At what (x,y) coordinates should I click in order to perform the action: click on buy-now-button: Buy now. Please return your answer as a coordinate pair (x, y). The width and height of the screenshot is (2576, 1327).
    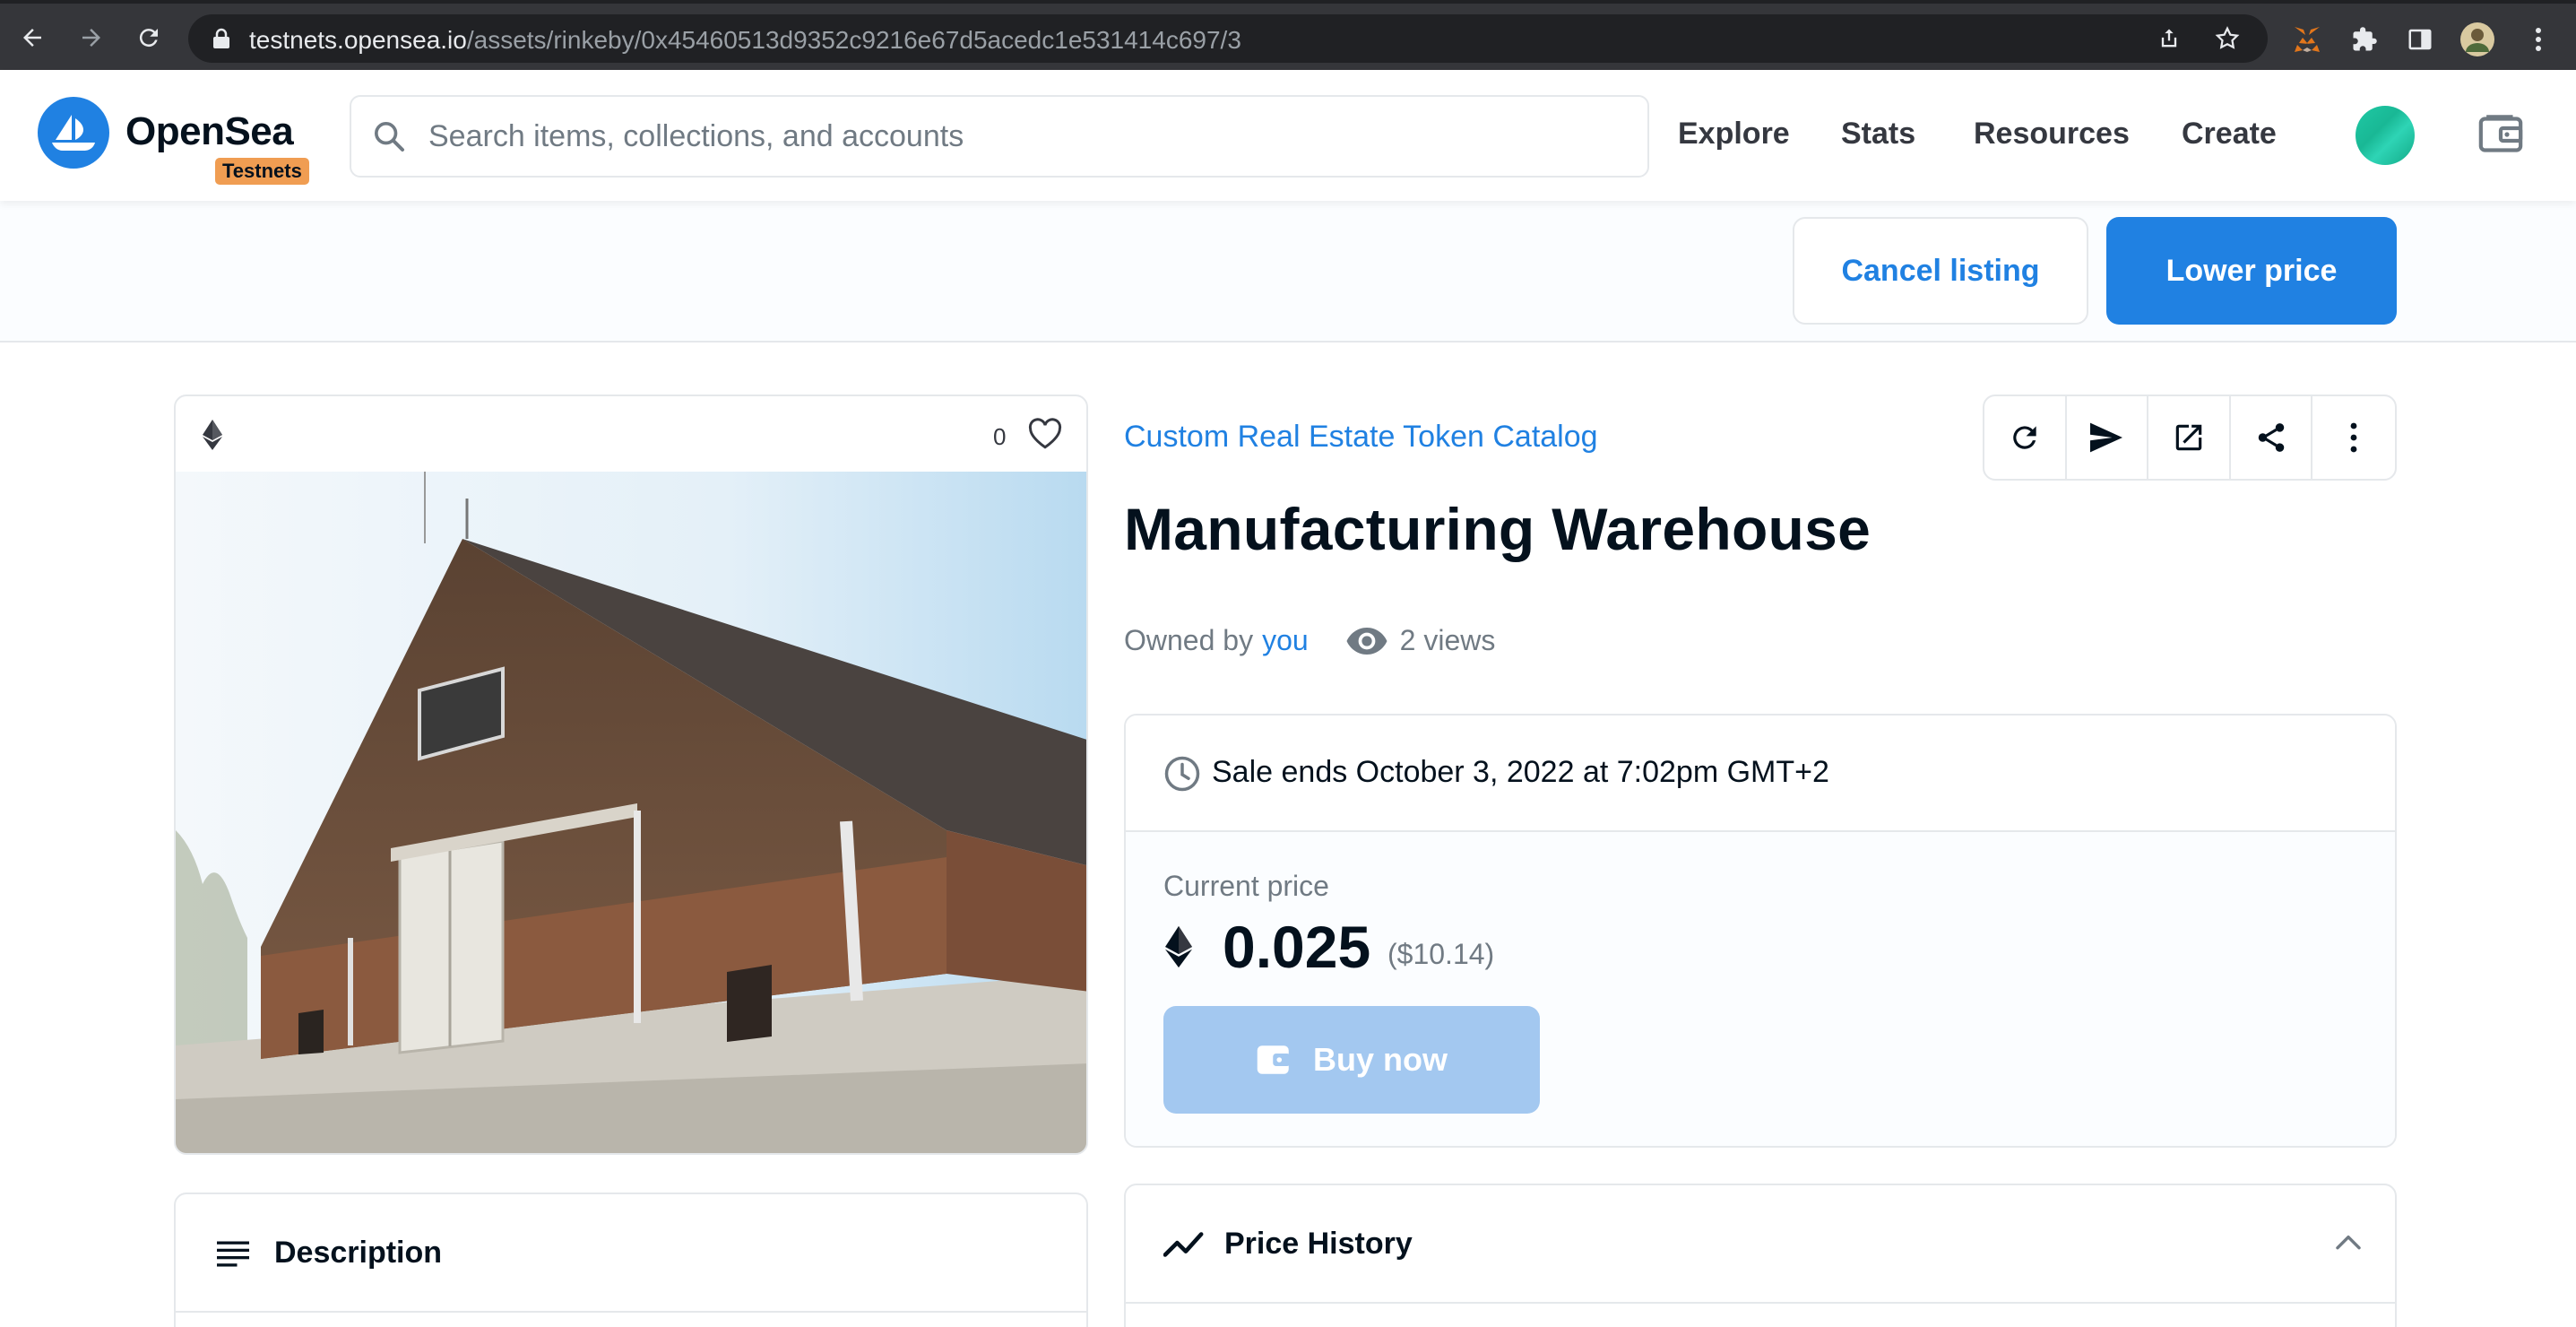
    Looking at the image, I should click on (1351, 1060).